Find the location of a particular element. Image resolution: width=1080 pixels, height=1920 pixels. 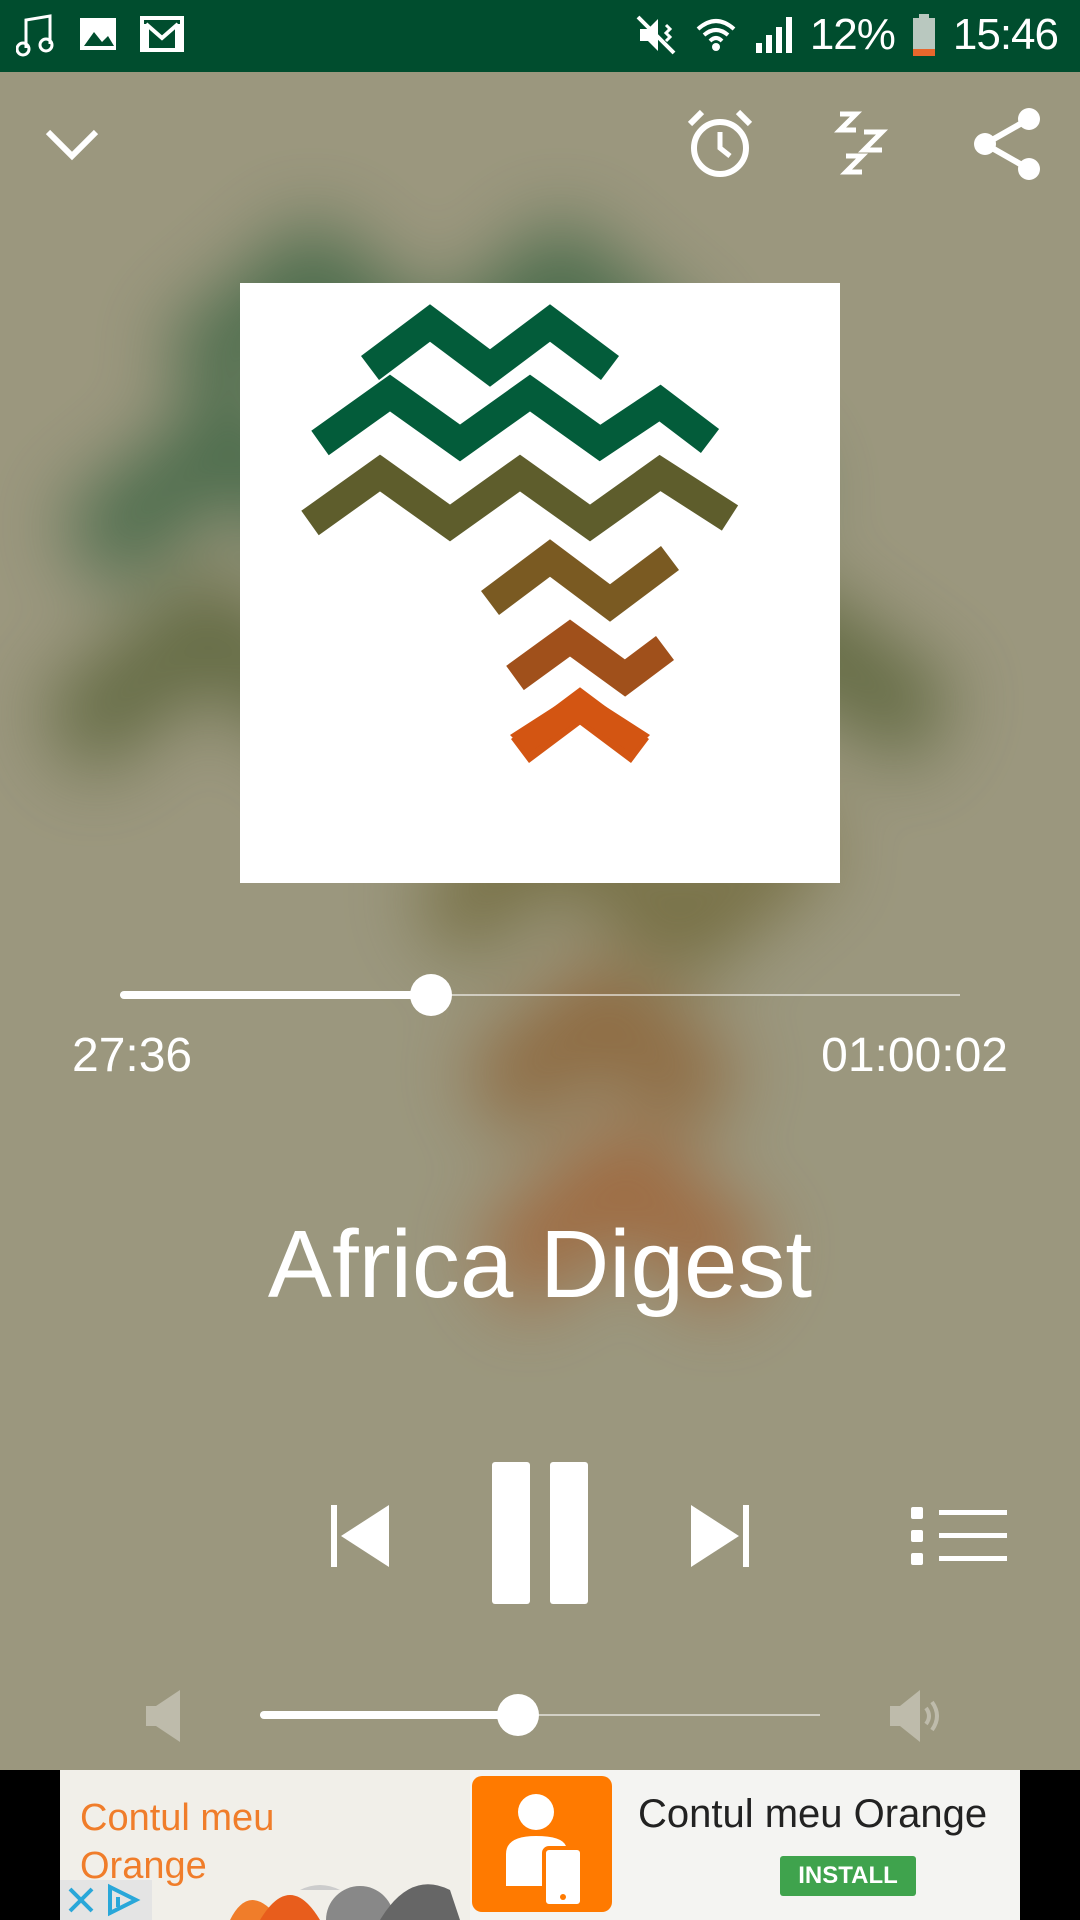

seek-progress is located at coordinates (275, 995).